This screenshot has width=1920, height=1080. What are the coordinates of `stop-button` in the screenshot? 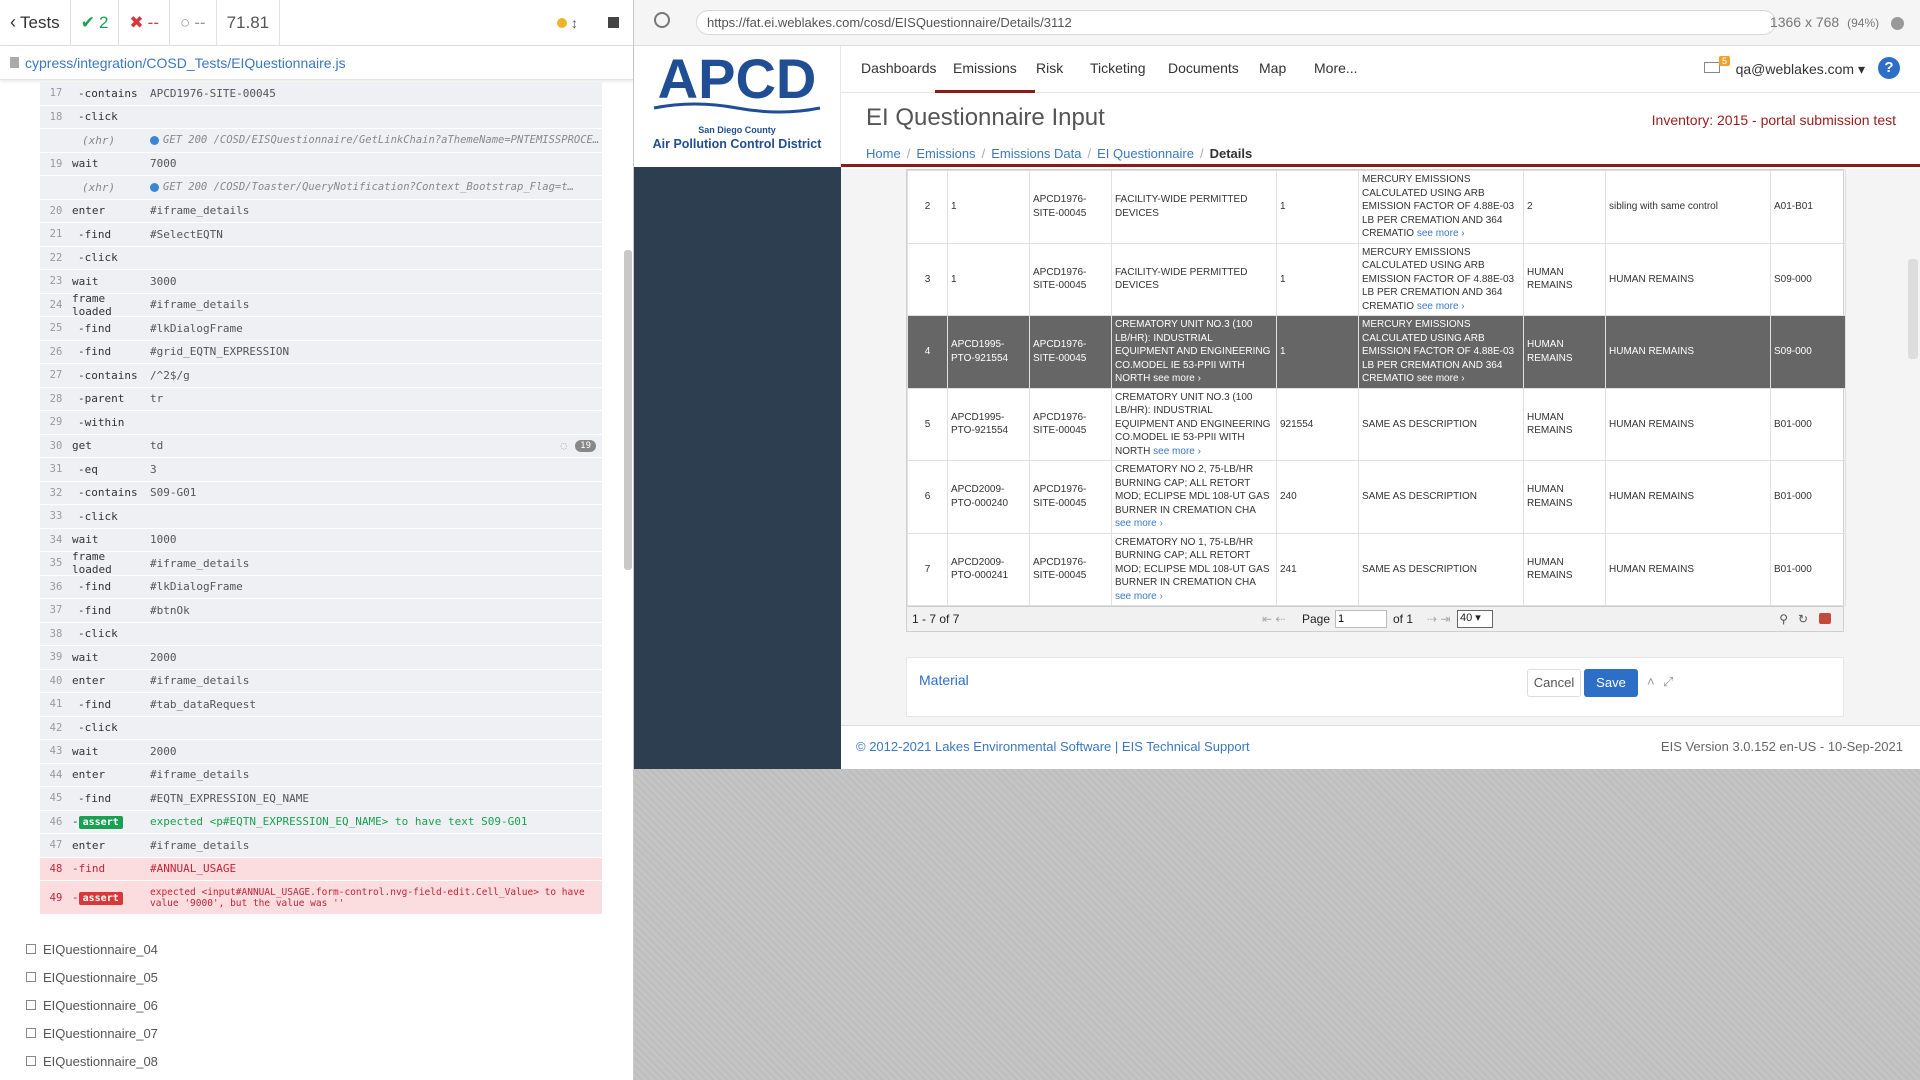 It's located at (613, 22).